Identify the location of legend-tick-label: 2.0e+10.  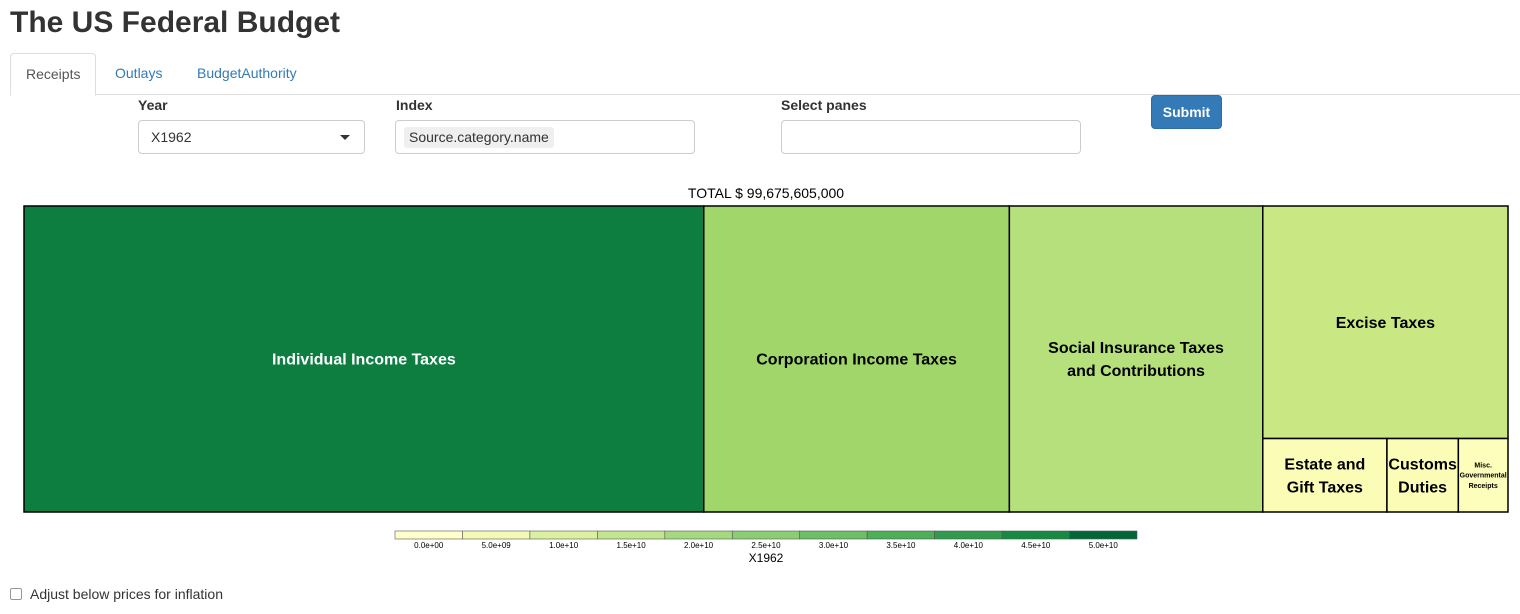
(699, 545).